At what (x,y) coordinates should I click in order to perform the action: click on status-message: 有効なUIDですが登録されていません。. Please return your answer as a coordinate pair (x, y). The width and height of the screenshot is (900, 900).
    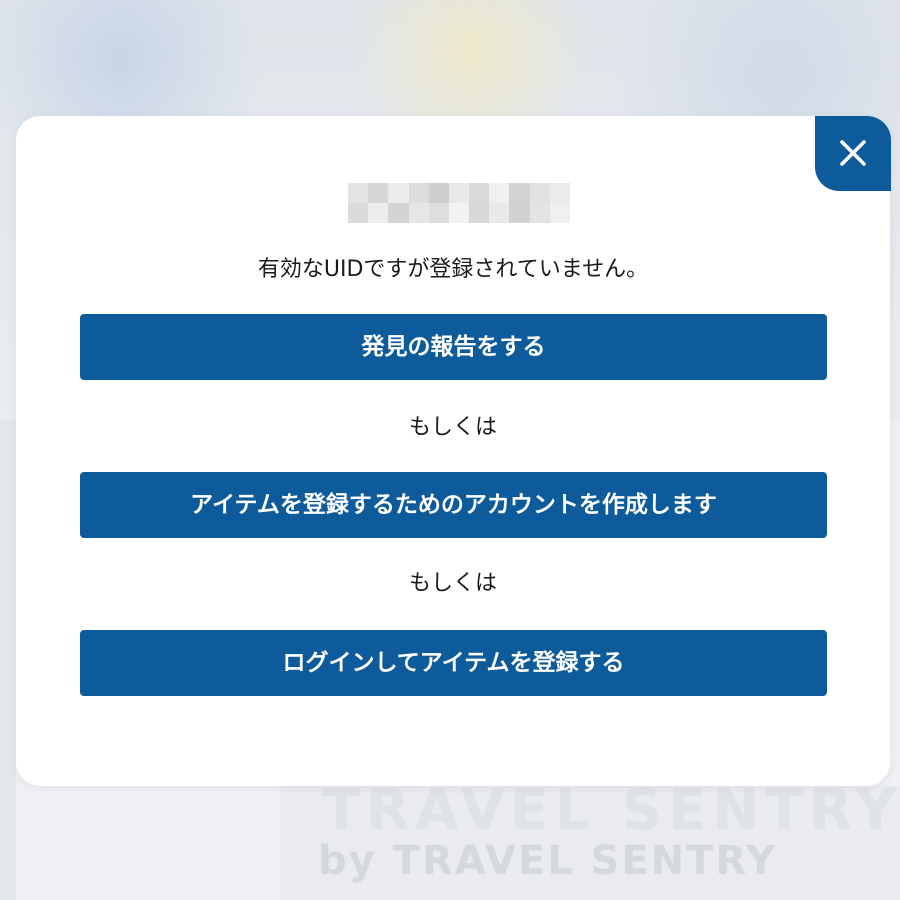
    Looking at the image, I should click on (453, 269).